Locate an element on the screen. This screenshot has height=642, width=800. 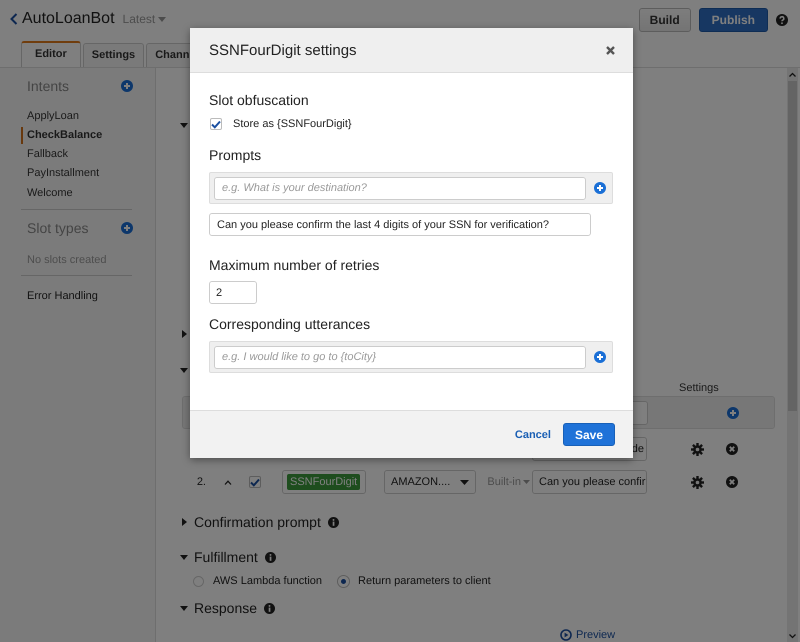
preview-link: Preview is located at coordinates (588, 635).